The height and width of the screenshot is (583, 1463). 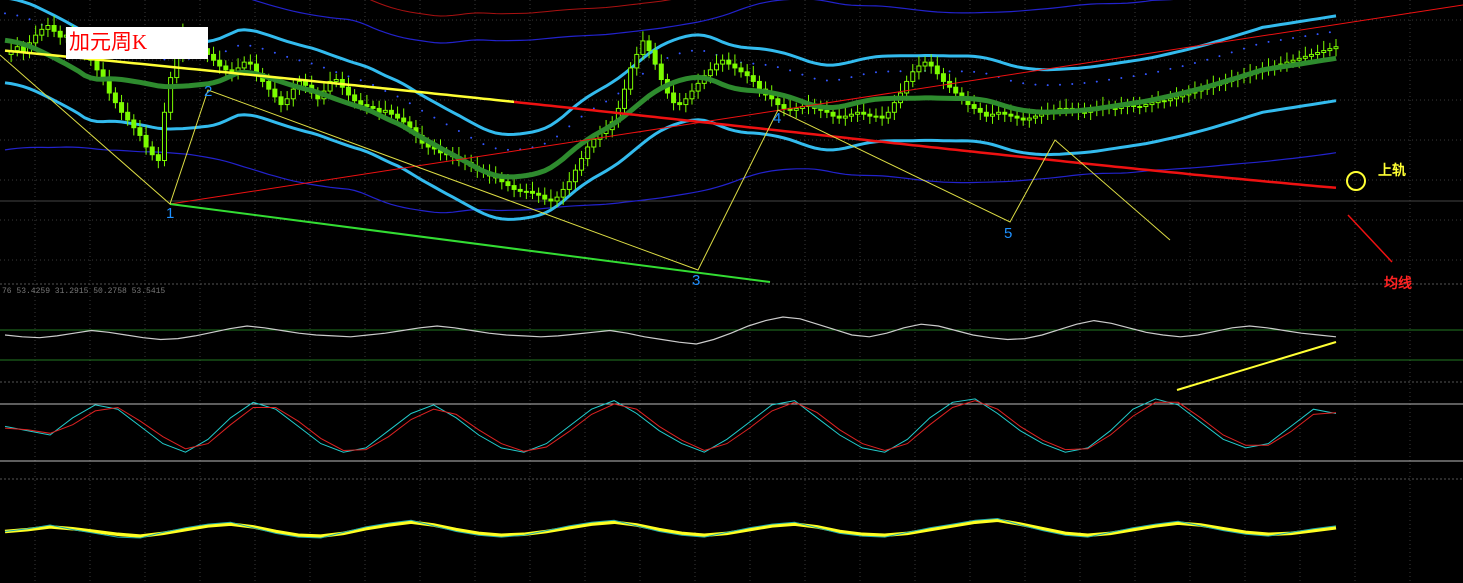 What do you see at coordinates (84, 291) in the screenshot?
I see `indicator-readout: 76 53.4259 31.2915 50.2758 53.5415` at bounding box center [84, 291].